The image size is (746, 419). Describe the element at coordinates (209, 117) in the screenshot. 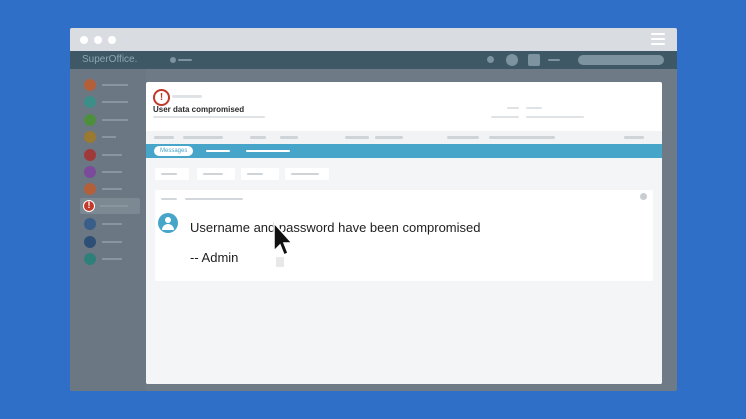

I see `subtitle-placeholder` at that location.